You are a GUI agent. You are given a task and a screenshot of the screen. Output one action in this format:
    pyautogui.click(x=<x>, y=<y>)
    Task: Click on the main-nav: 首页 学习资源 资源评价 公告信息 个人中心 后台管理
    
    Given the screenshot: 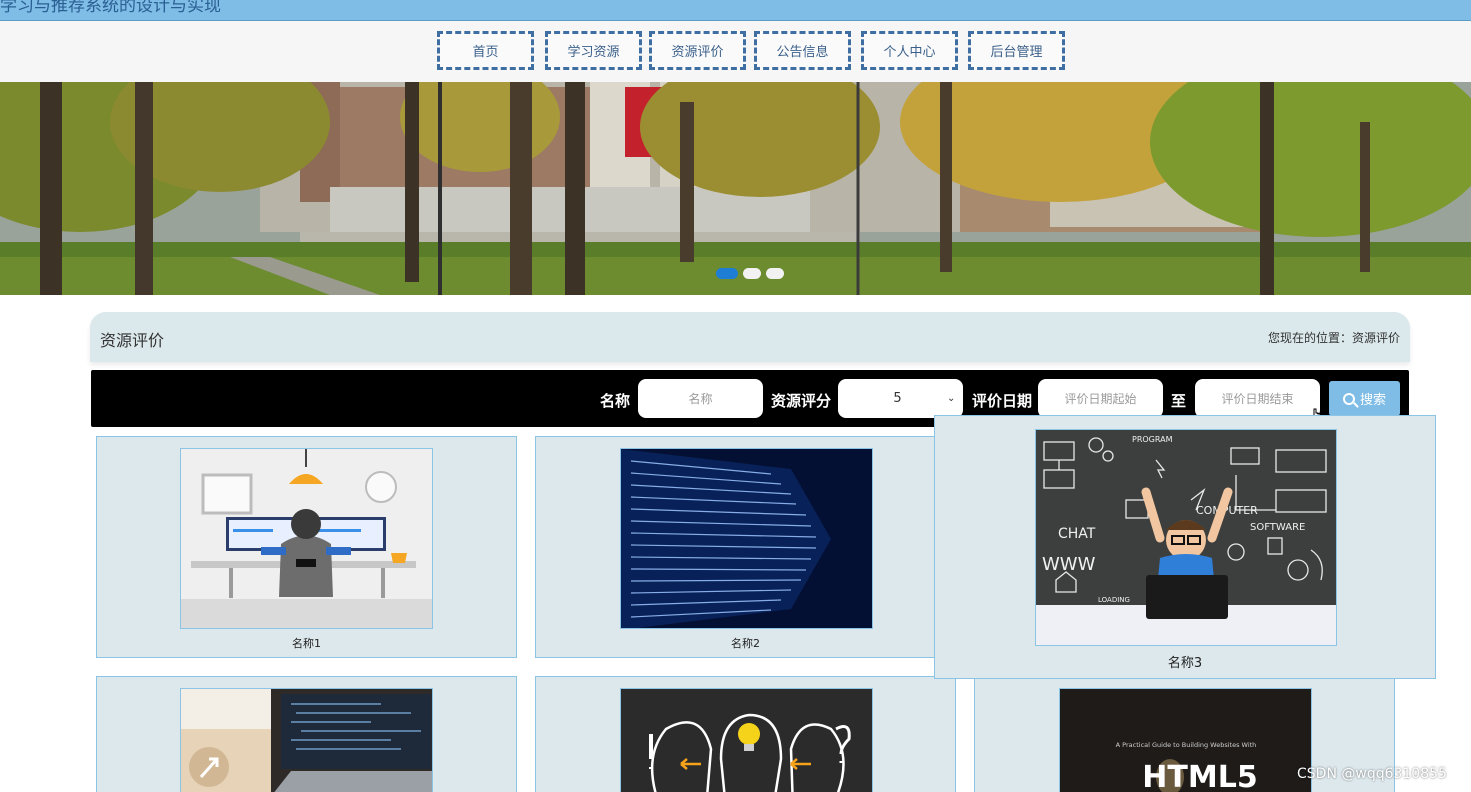 What is the action you would take?
    pyautogui.click(x=735, y=51)
    